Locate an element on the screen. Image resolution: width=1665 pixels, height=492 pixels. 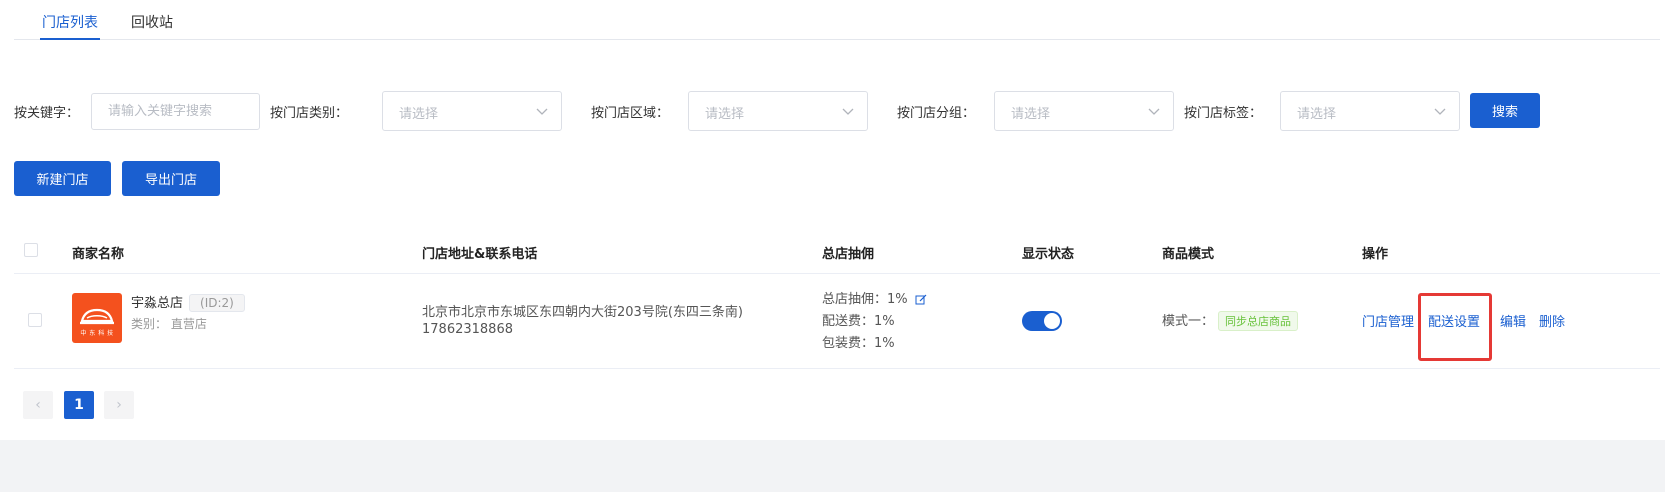
header-display-status: 显示状态 is located at coordinates (1048, 254).